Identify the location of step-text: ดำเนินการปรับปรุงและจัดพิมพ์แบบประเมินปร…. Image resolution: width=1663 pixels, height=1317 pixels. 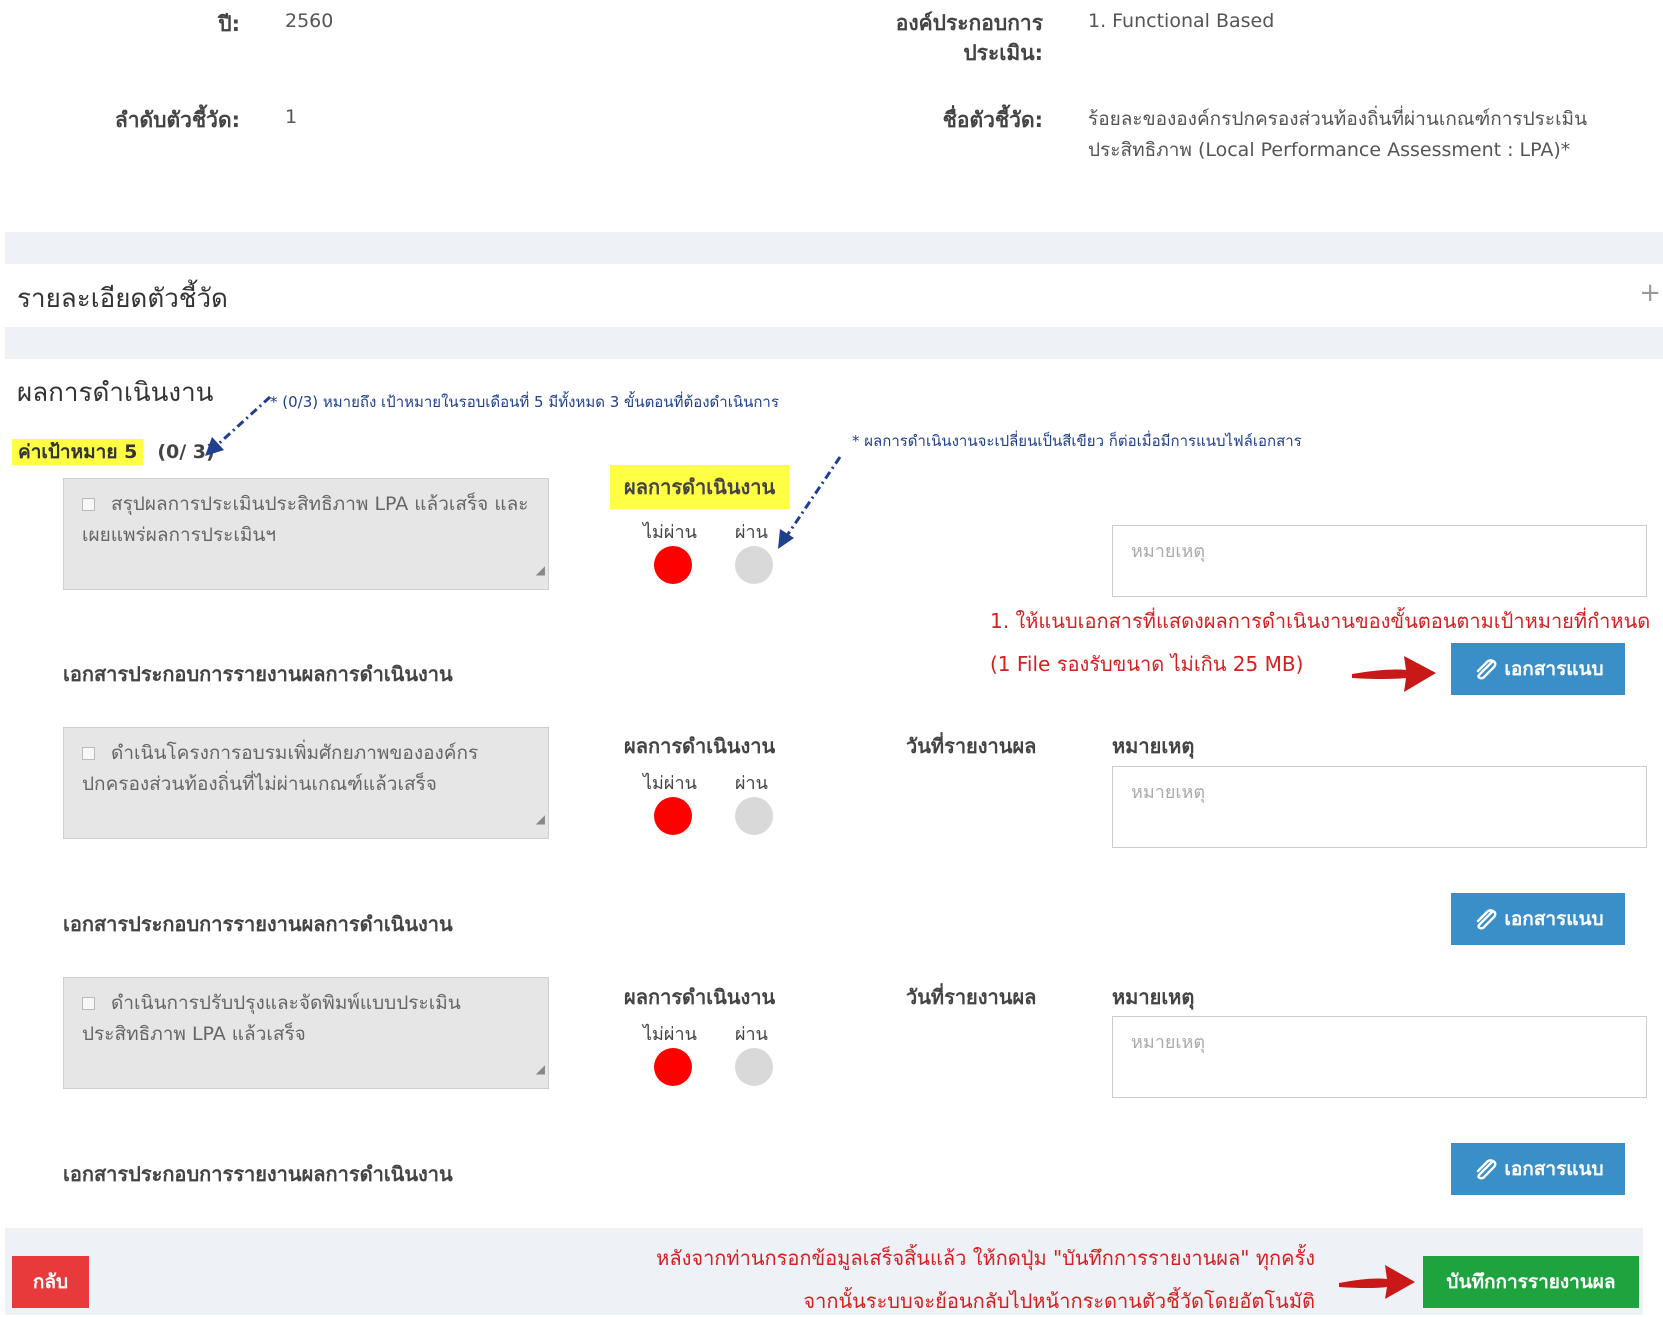
(271, 1018).